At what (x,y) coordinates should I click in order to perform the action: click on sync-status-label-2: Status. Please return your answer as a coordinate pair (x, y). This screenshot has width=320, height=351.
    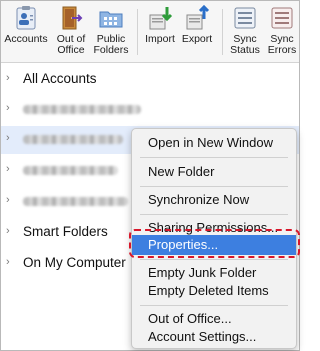
    Looking at the image, I should click on (245, 50).